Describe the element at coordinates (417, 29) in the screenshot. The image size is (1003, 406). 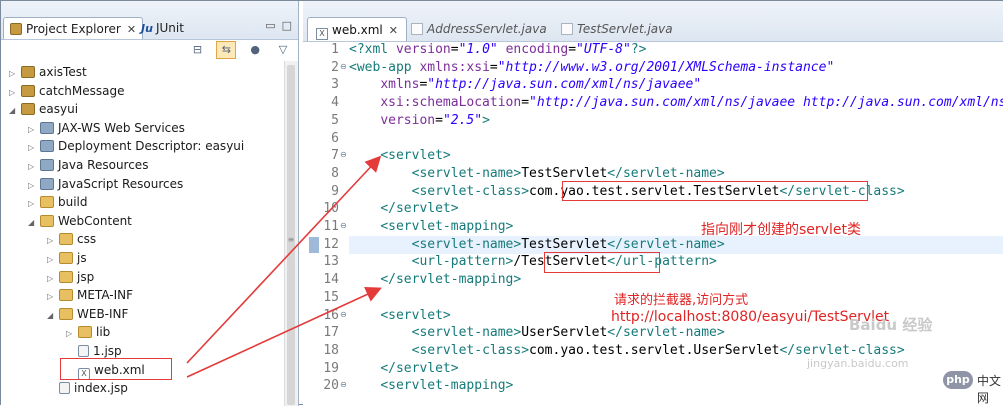
I see `java-file-icon` at that location.